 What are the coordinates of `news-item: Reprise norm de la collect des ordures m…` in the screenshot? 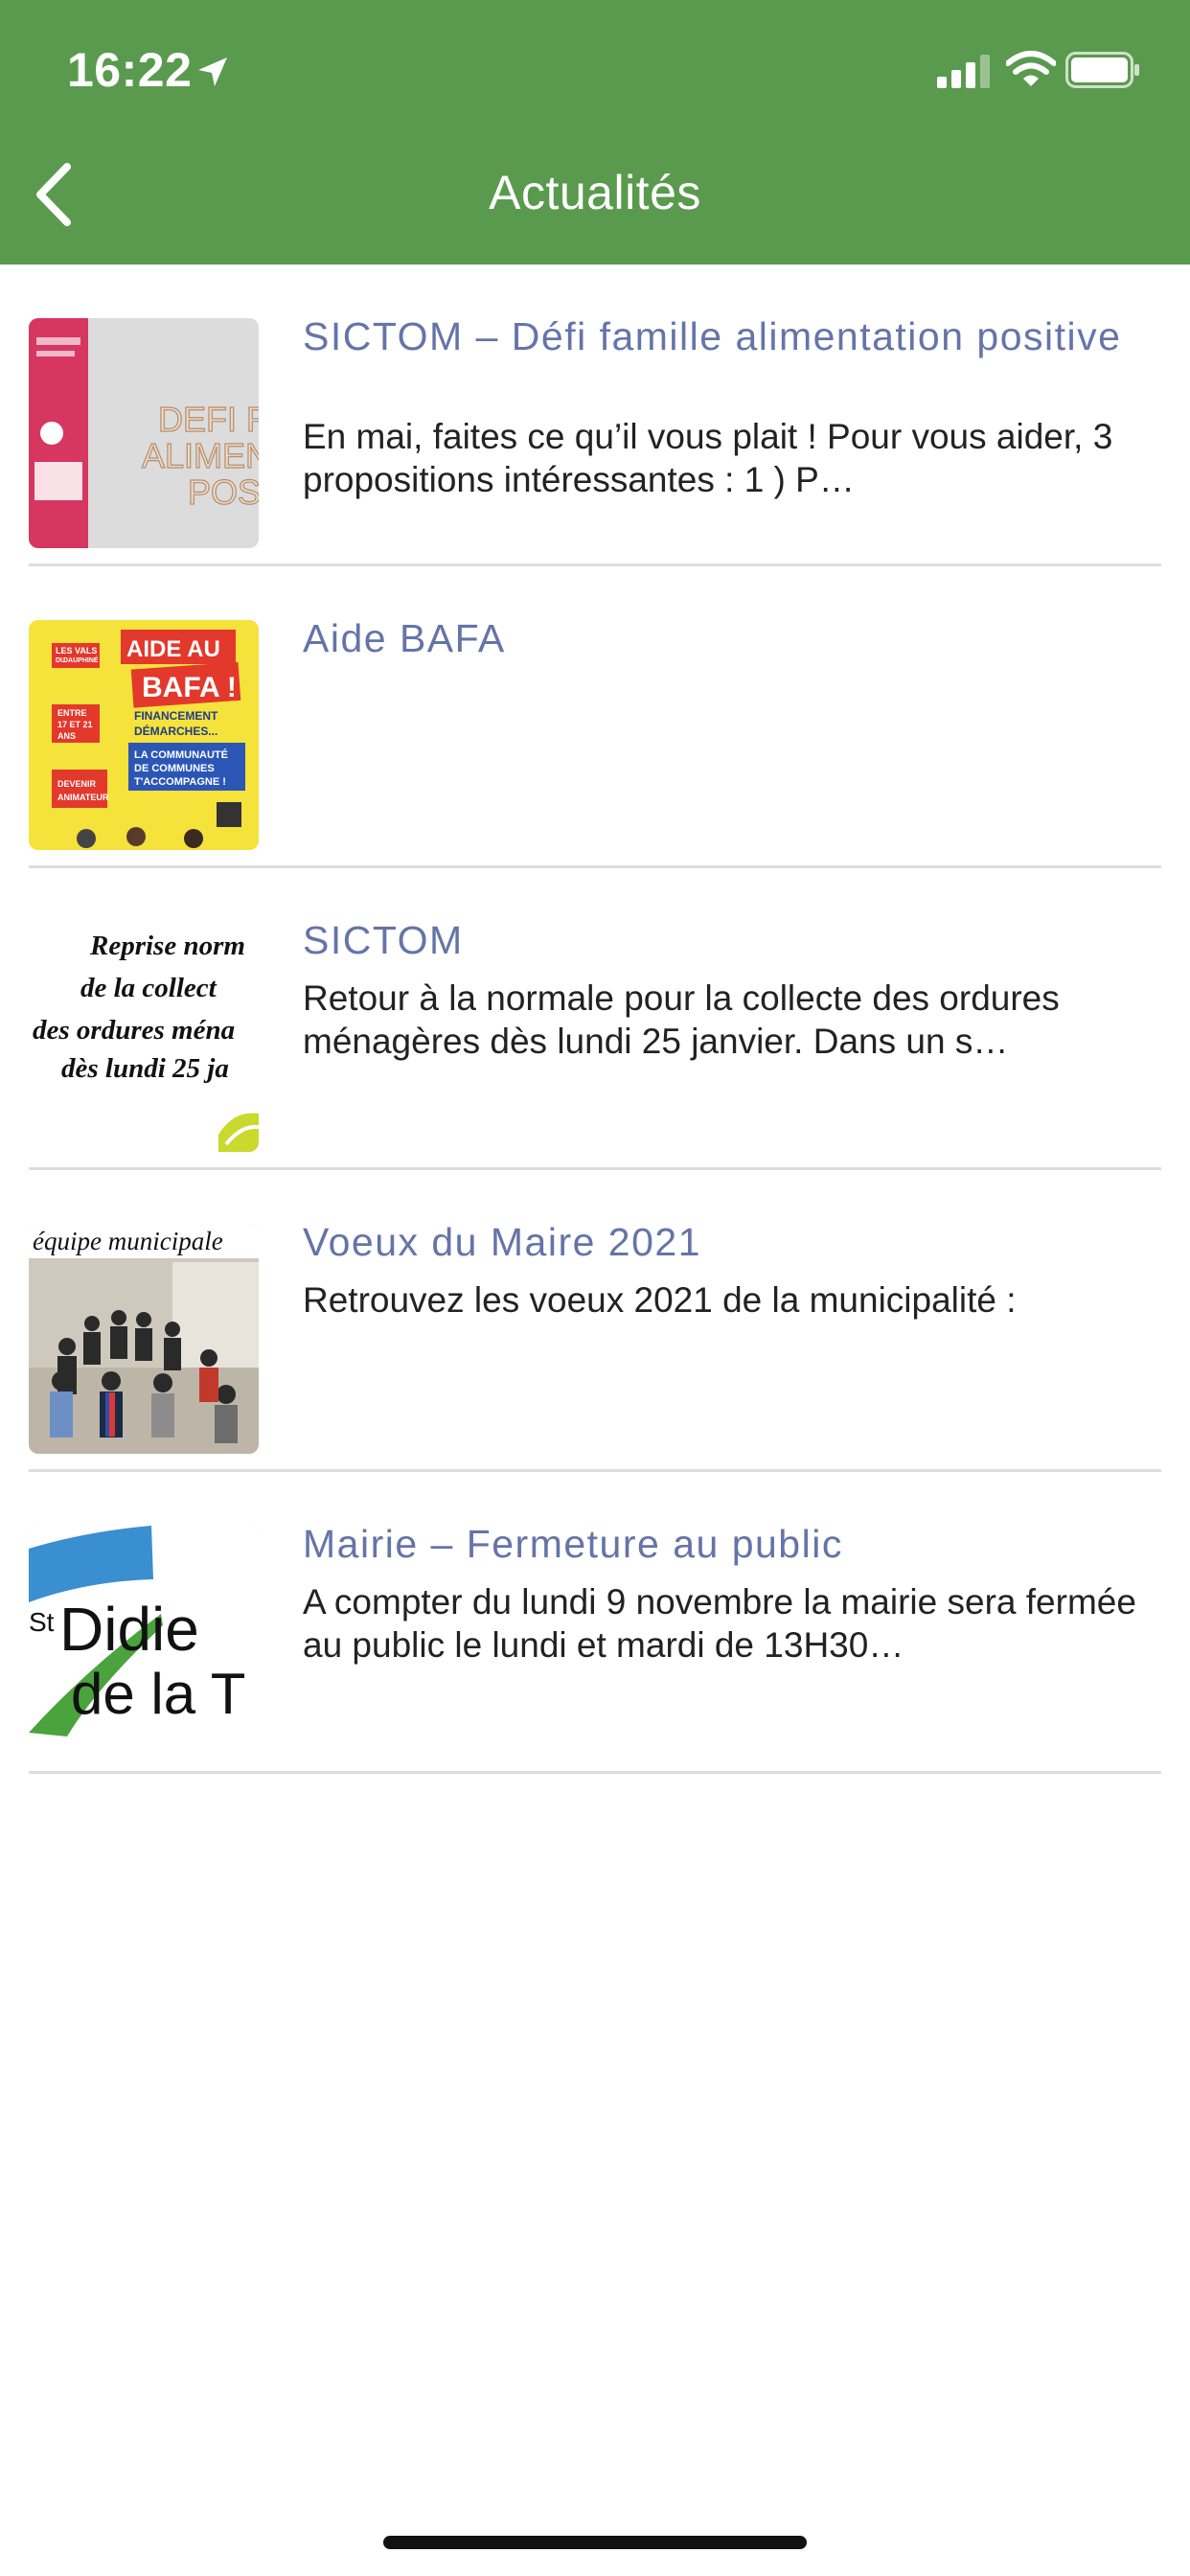 It's located at (595, 1019).